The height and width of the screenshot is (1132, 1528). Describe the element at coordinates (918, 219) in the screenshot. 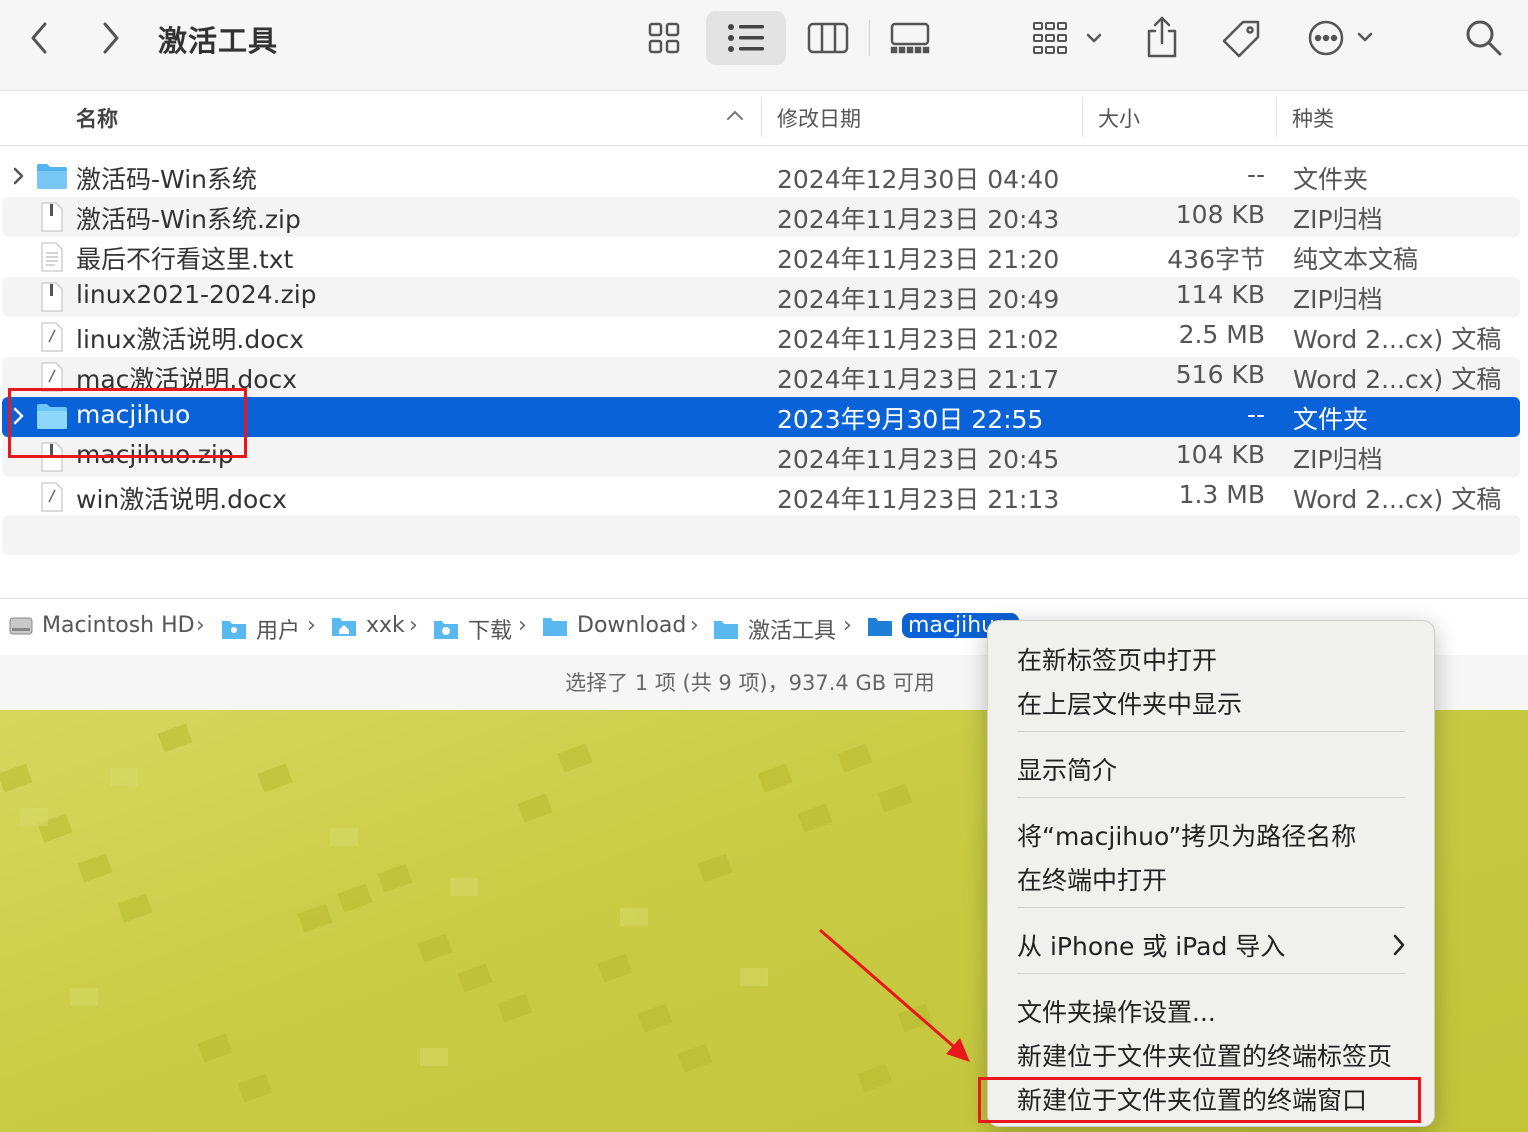

I see `file-date: 2024年11月23日 20:43` at that location.